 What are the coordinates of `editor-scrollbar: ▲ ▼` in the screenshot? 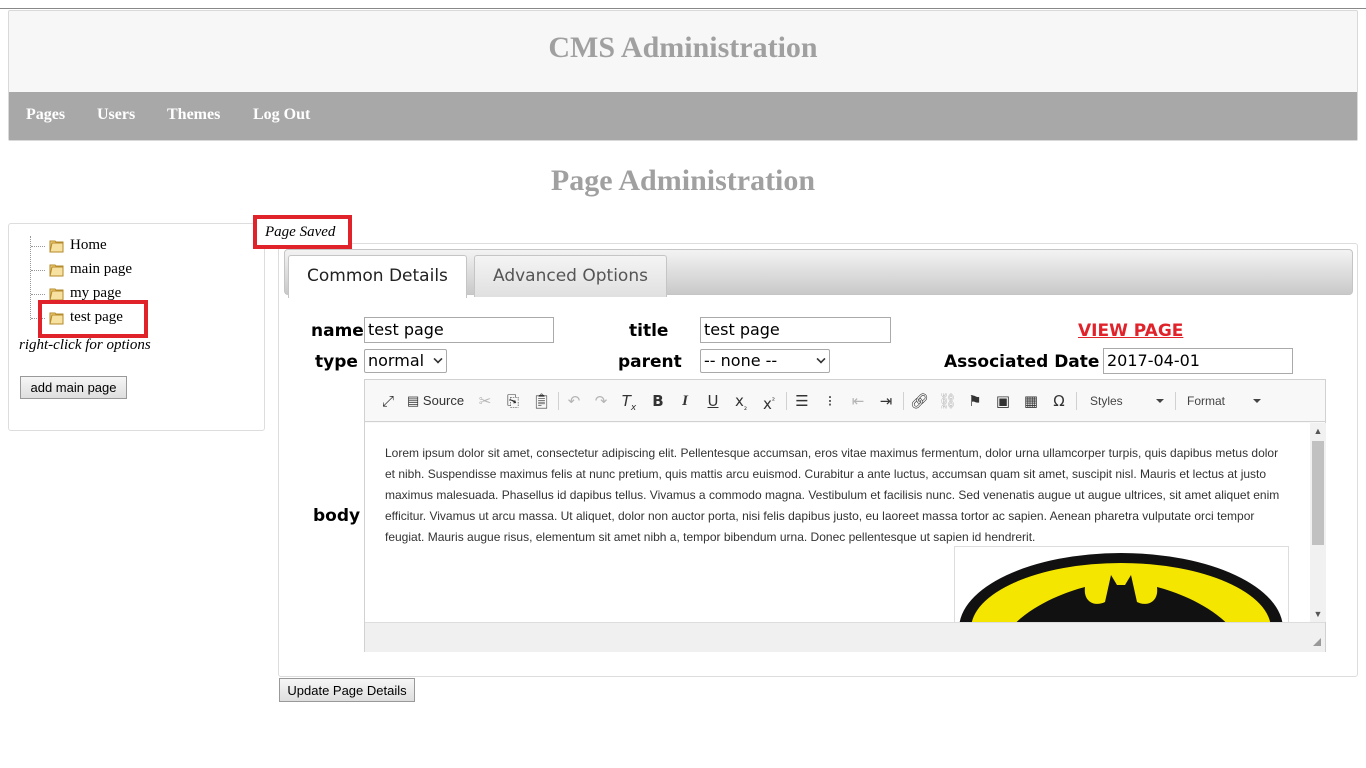 It's located at (1318, 522).